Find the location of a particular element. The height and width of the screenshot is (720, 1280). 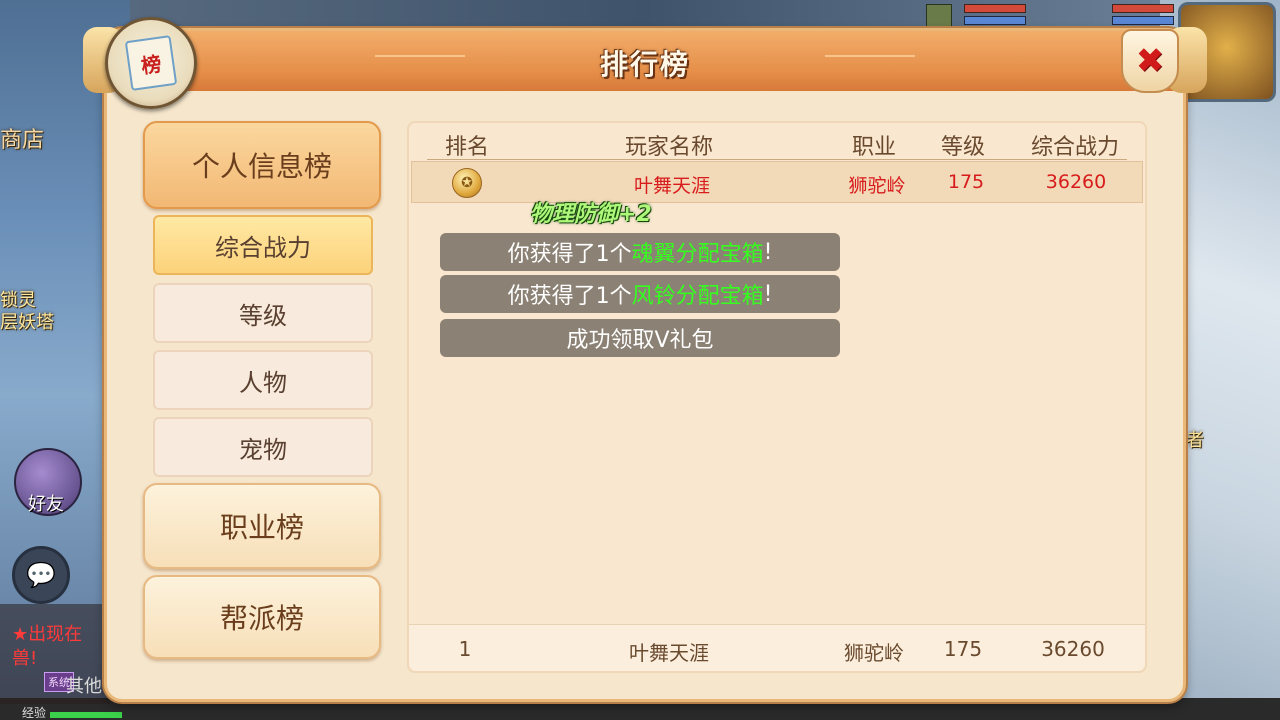

panel-title: 排行榜 is located at coordinates (644, 64).